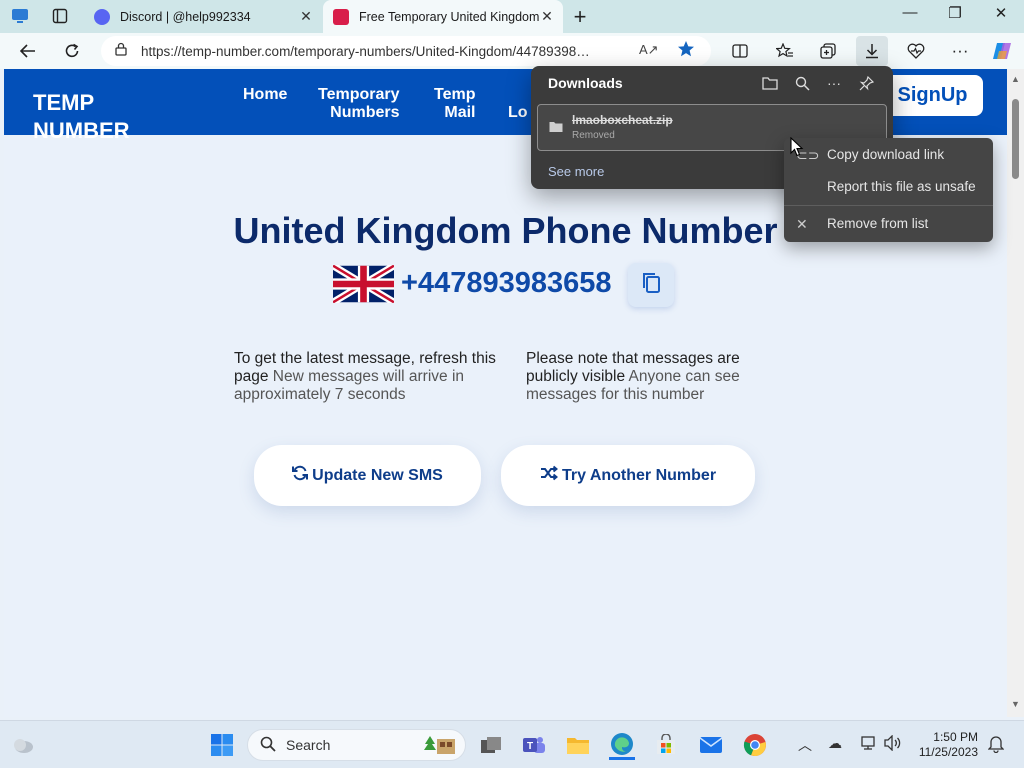  I want to click on update-sms-label: Update New SMS, so click(377, 475).